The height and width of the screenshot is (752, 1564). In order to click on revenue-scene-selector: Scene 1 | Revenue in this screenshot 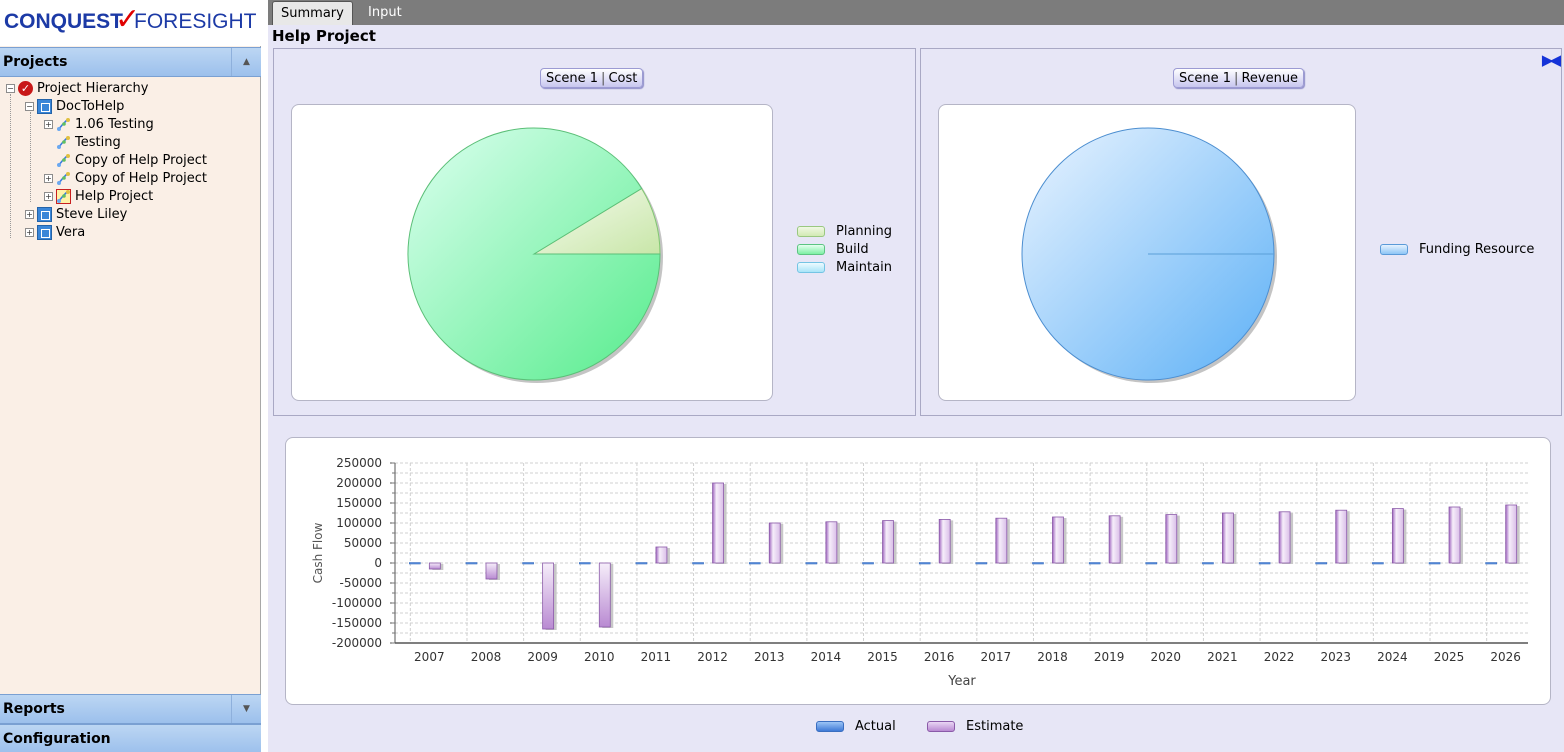, I will do `click(1239, 78)`.